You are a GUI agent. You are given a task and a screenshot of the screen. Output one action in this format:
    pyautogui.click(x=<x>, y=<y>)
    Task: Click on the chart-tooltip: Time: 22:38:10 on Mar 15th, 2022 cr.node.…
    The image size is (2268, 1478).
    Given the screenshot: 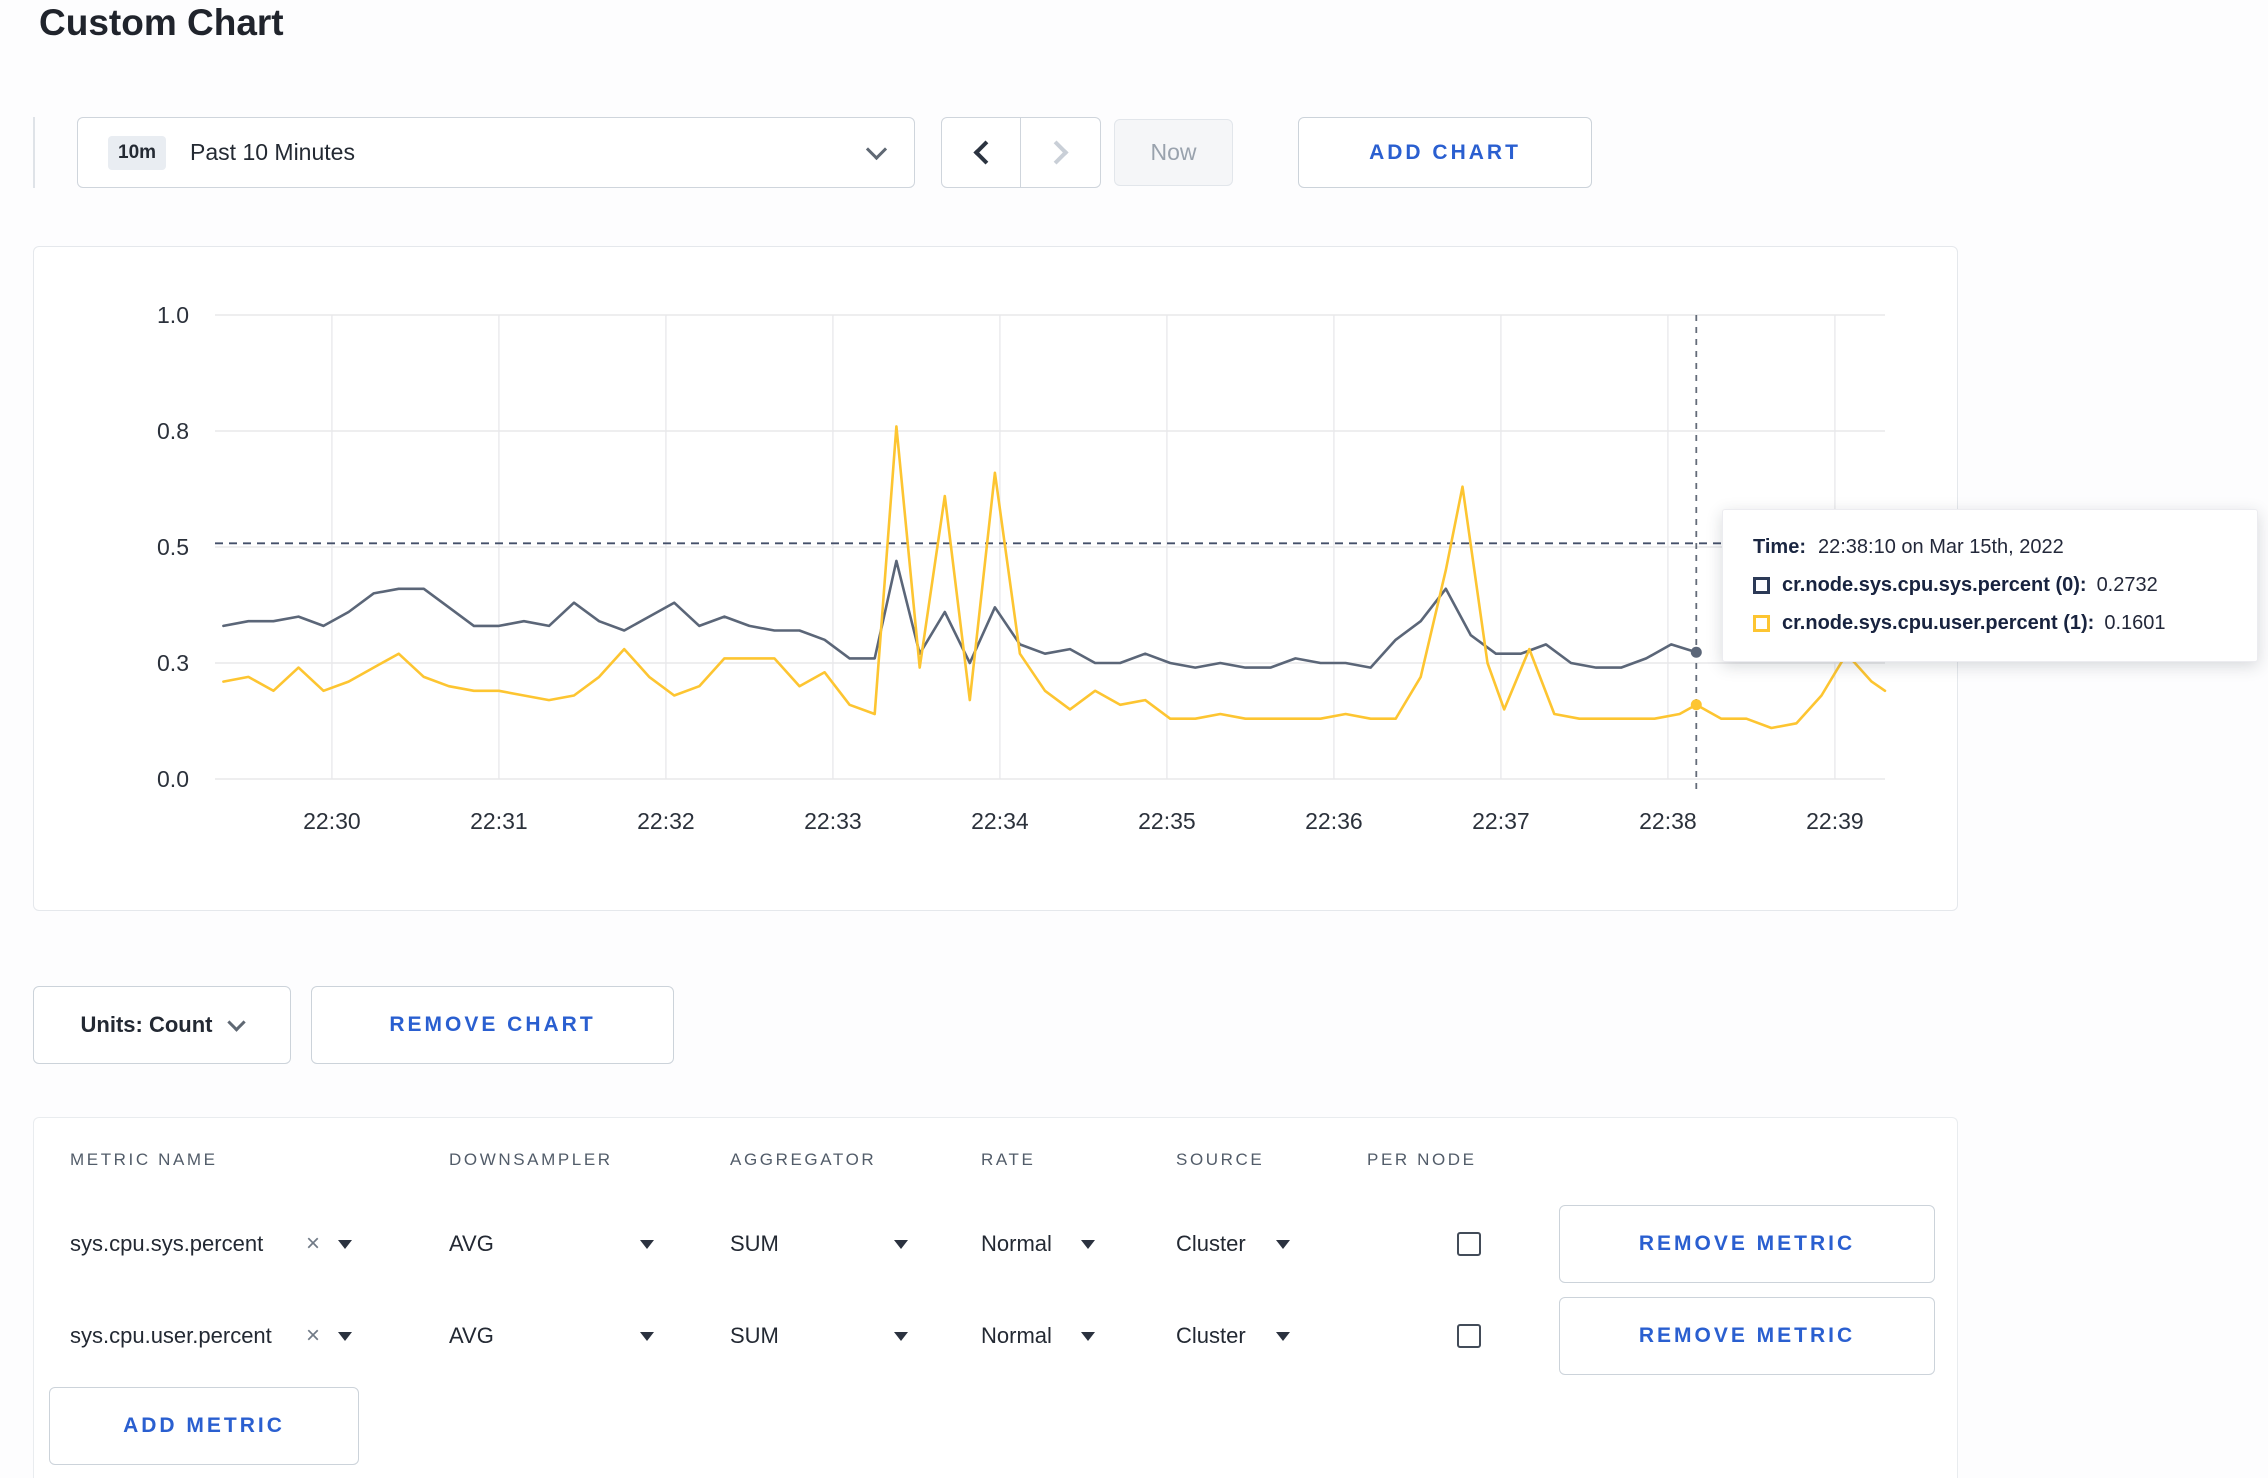 What is the action you would take?
    pyautogui.click(x=1990, y=585)
    